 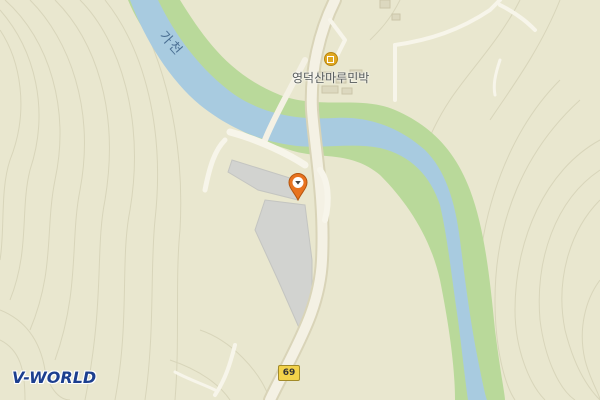 I want to click on route-shield: 69, so click(x=289, y=373).